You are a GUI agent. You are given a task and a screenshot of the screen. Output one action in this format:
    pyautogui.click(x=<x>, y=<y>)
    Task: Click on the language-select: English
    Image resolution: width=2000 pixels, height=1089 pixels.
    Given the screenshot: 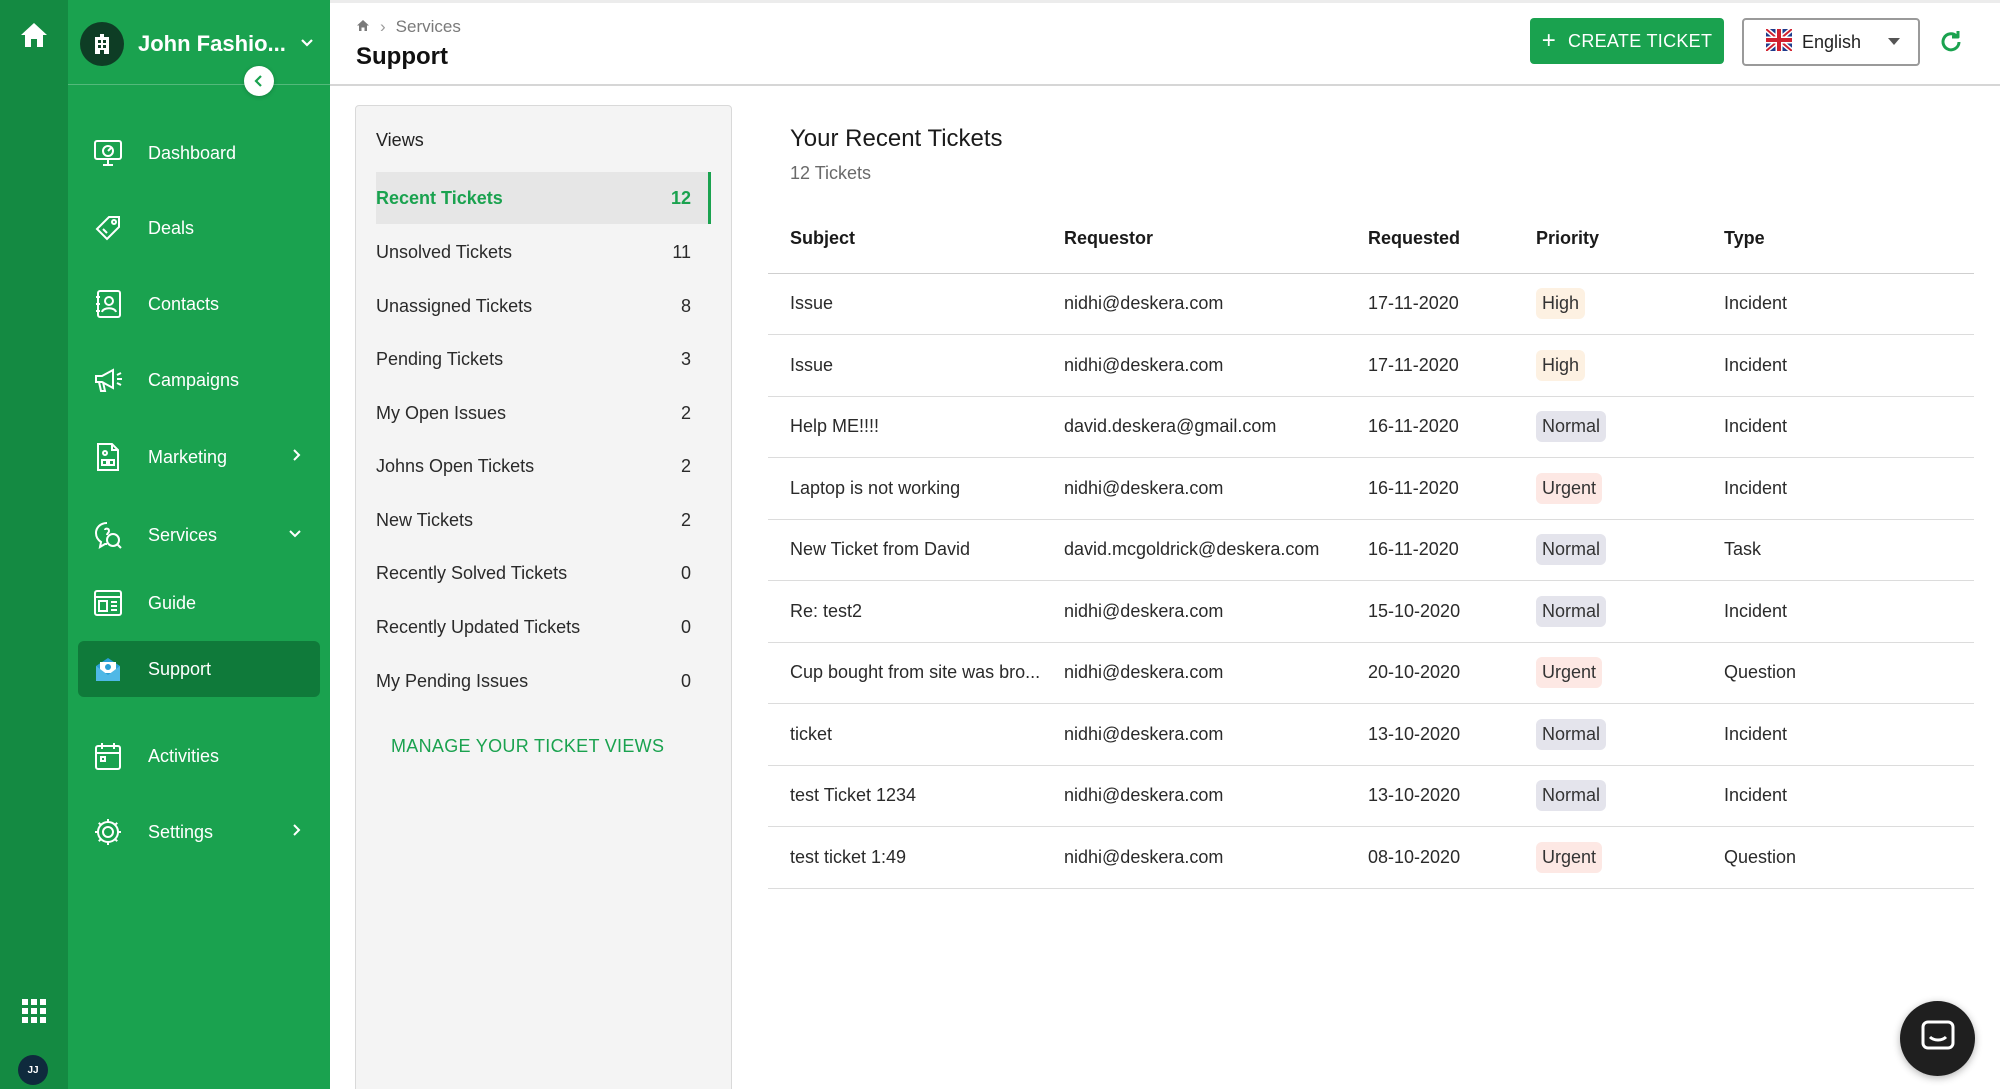 What is the action you would take?
    pyautogui.click(x=1831, y=42)
    